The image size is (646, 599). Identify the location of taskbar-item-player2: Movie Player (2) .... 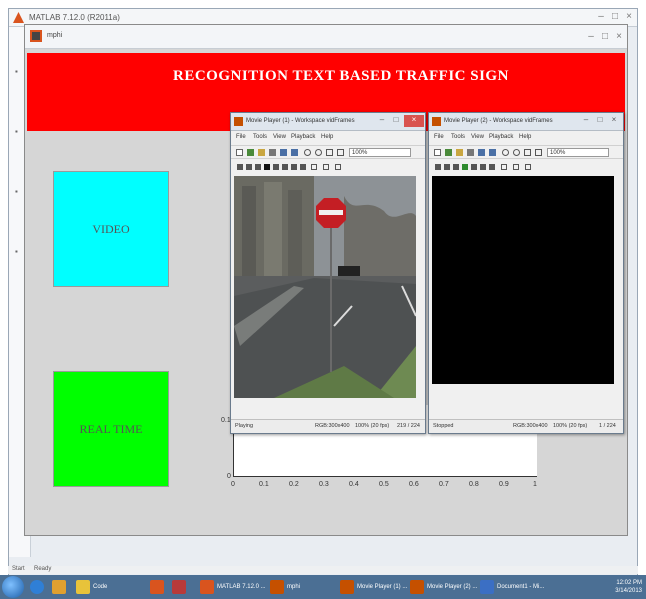
(443, 587).